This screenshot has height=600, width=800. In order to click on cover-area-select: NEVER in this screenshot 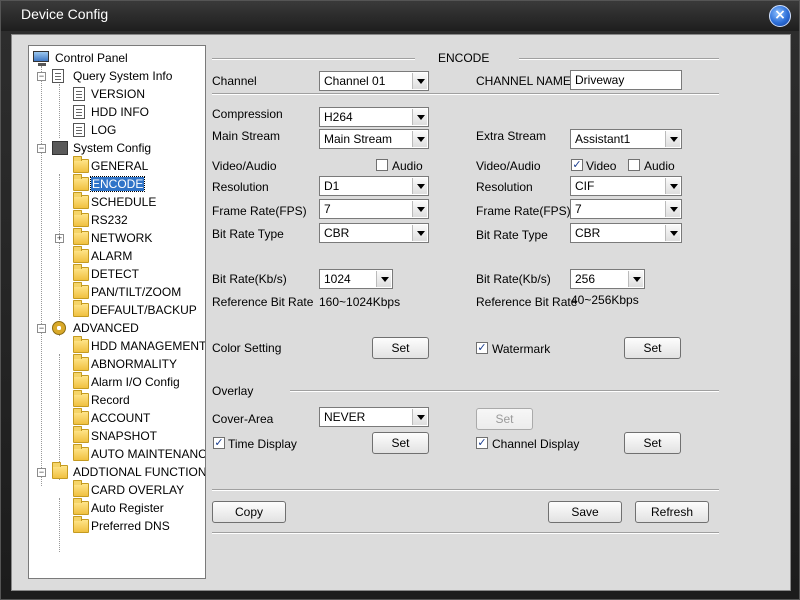, I will do `click(374, 417)`.